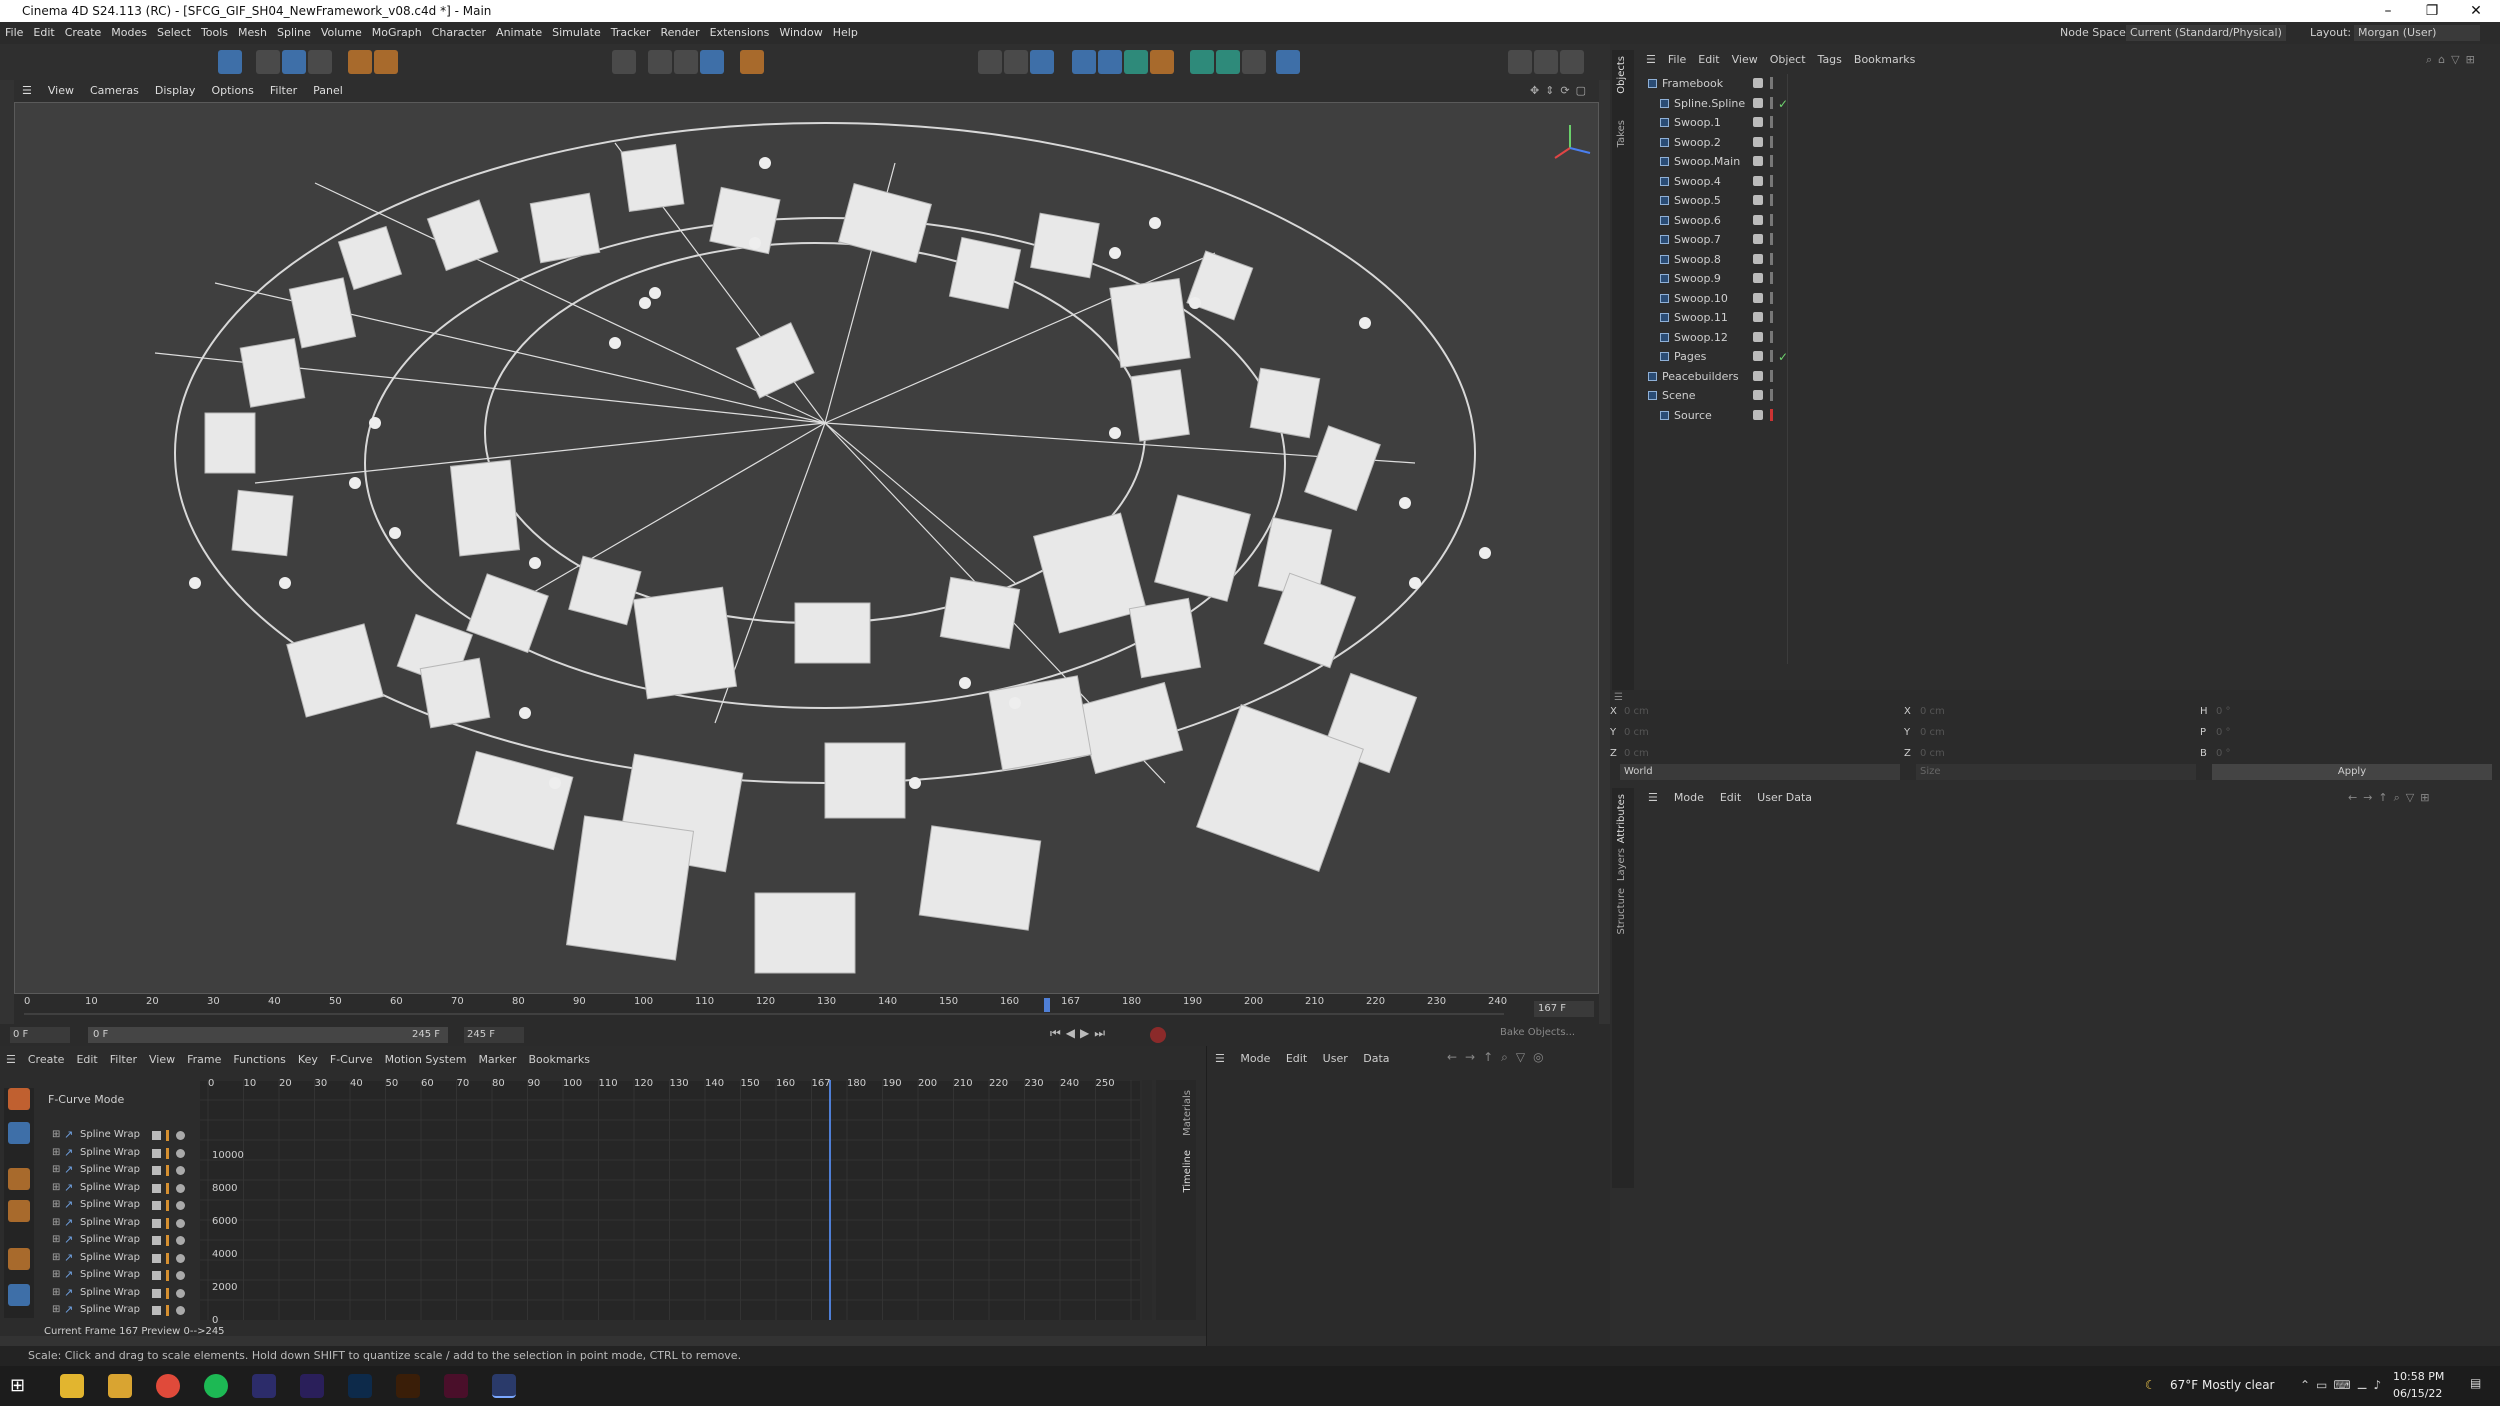 Image resolution: width=2500 pixels, height=1406 pixels. What do you see at coordinates (1047, 1005) in the screenshot?
I see `playhead` at bounding box center [1047, 1005].